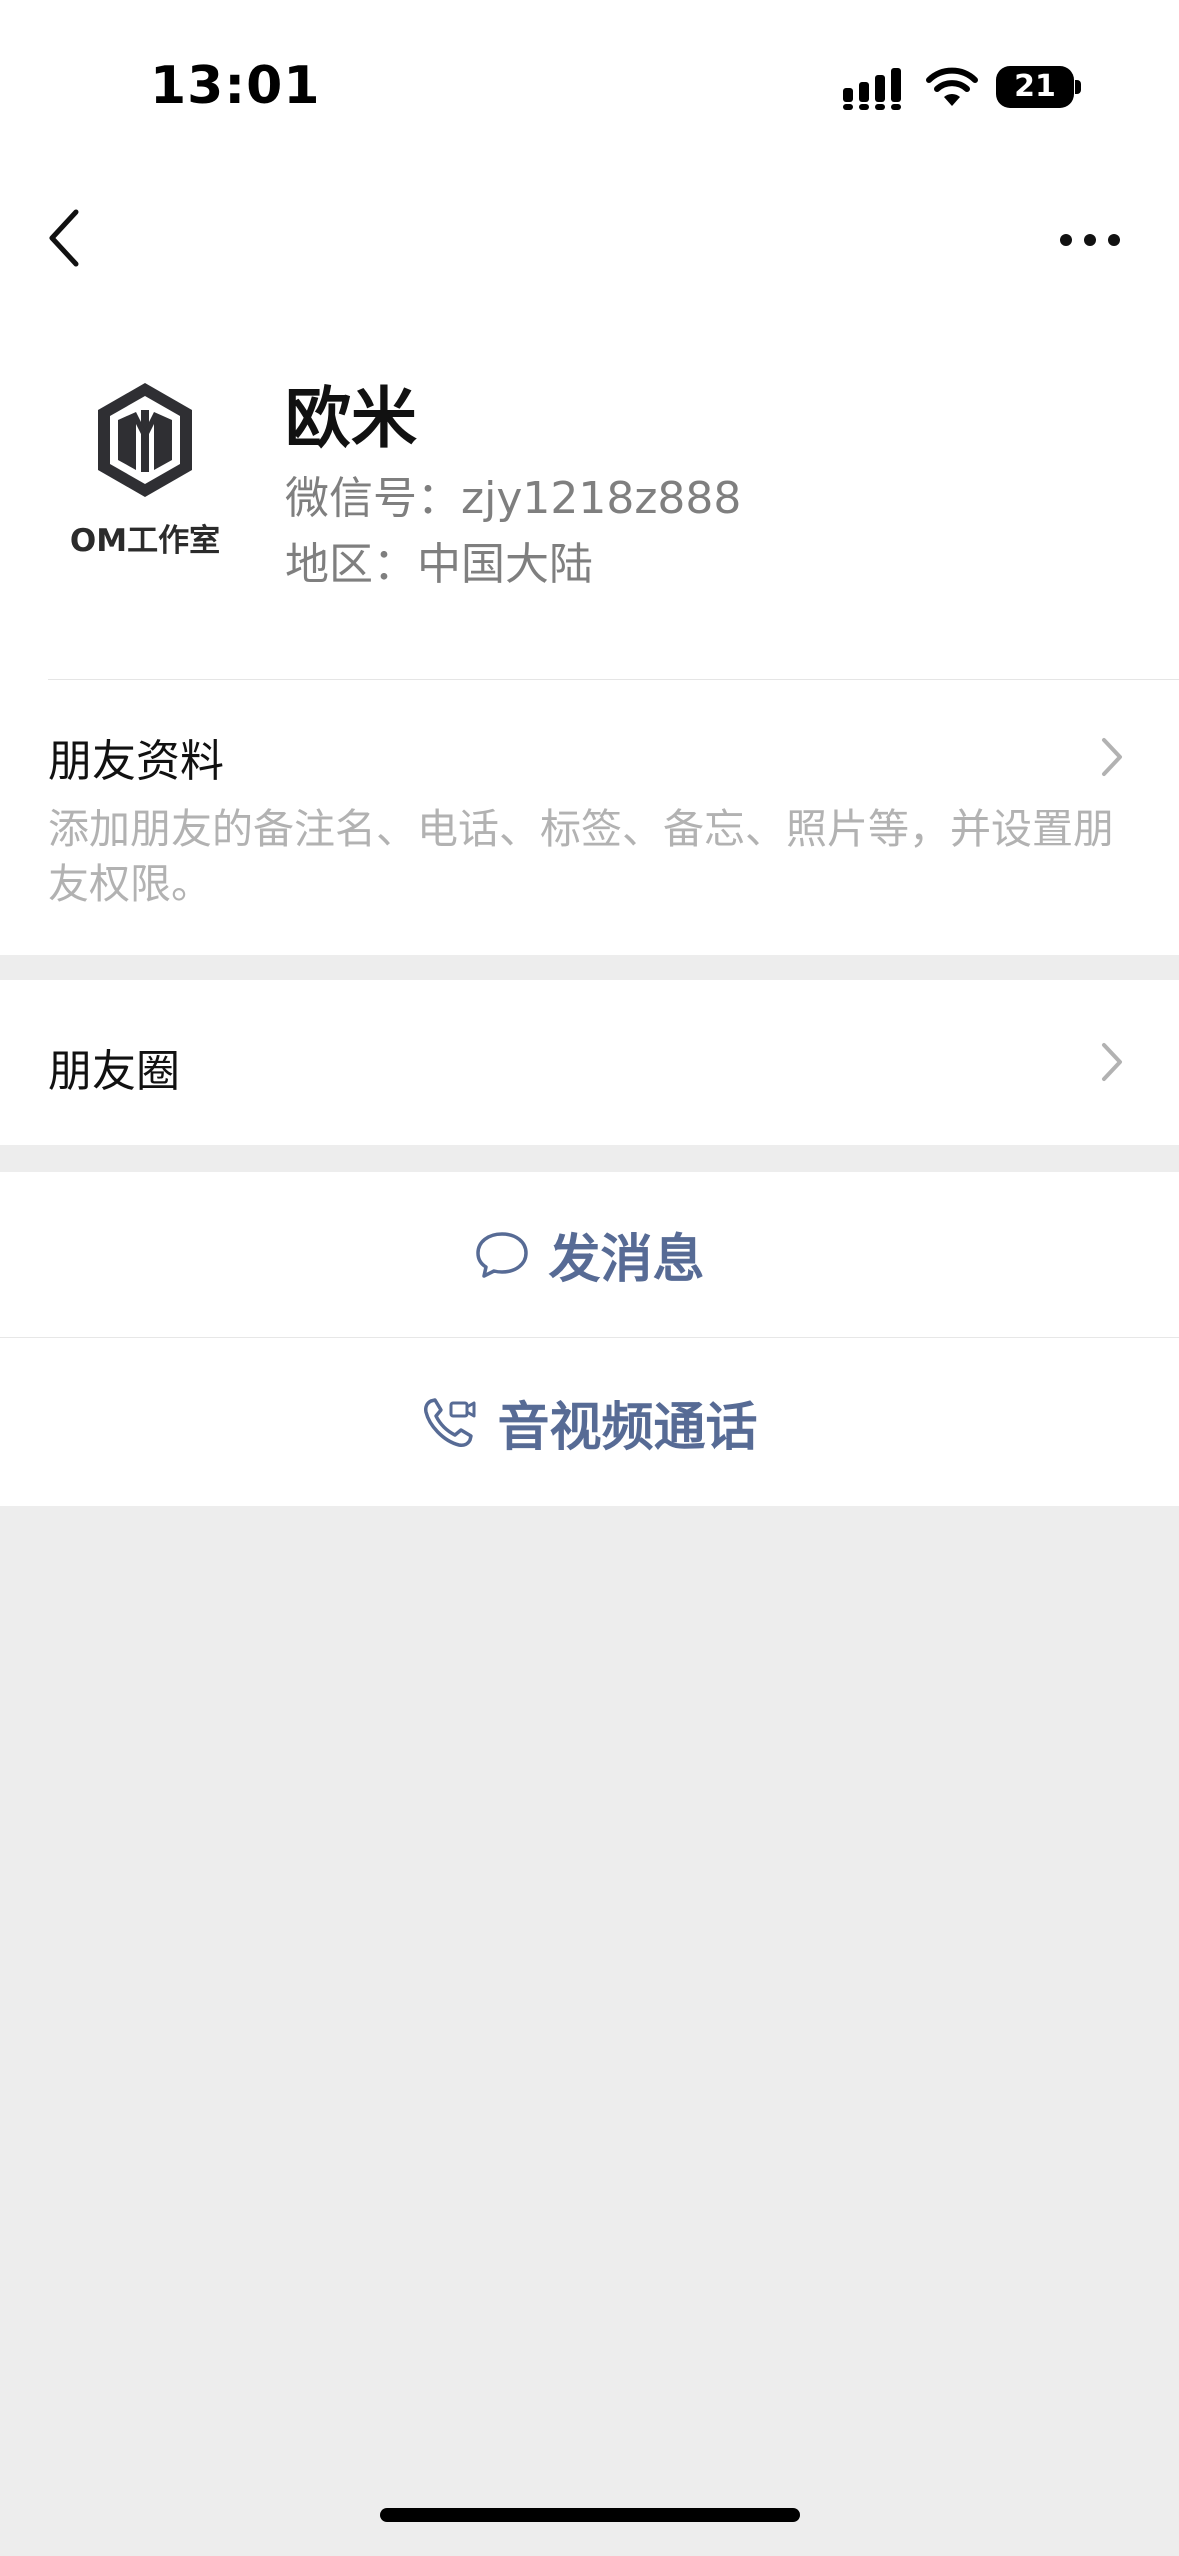  I want to click on profile-region: 地区：中国大陆, so click(439, 564).